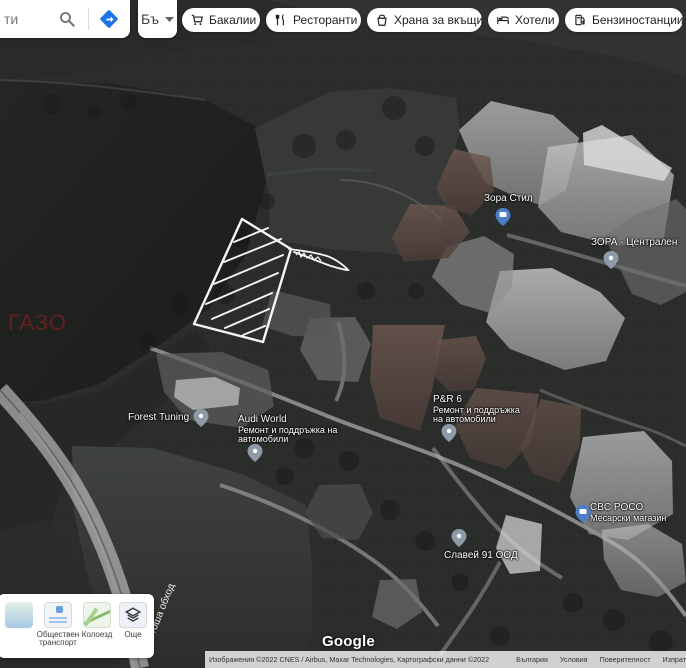  I want to click on place-label-forest-tuning: Forest Tuning, so click(159, 418).